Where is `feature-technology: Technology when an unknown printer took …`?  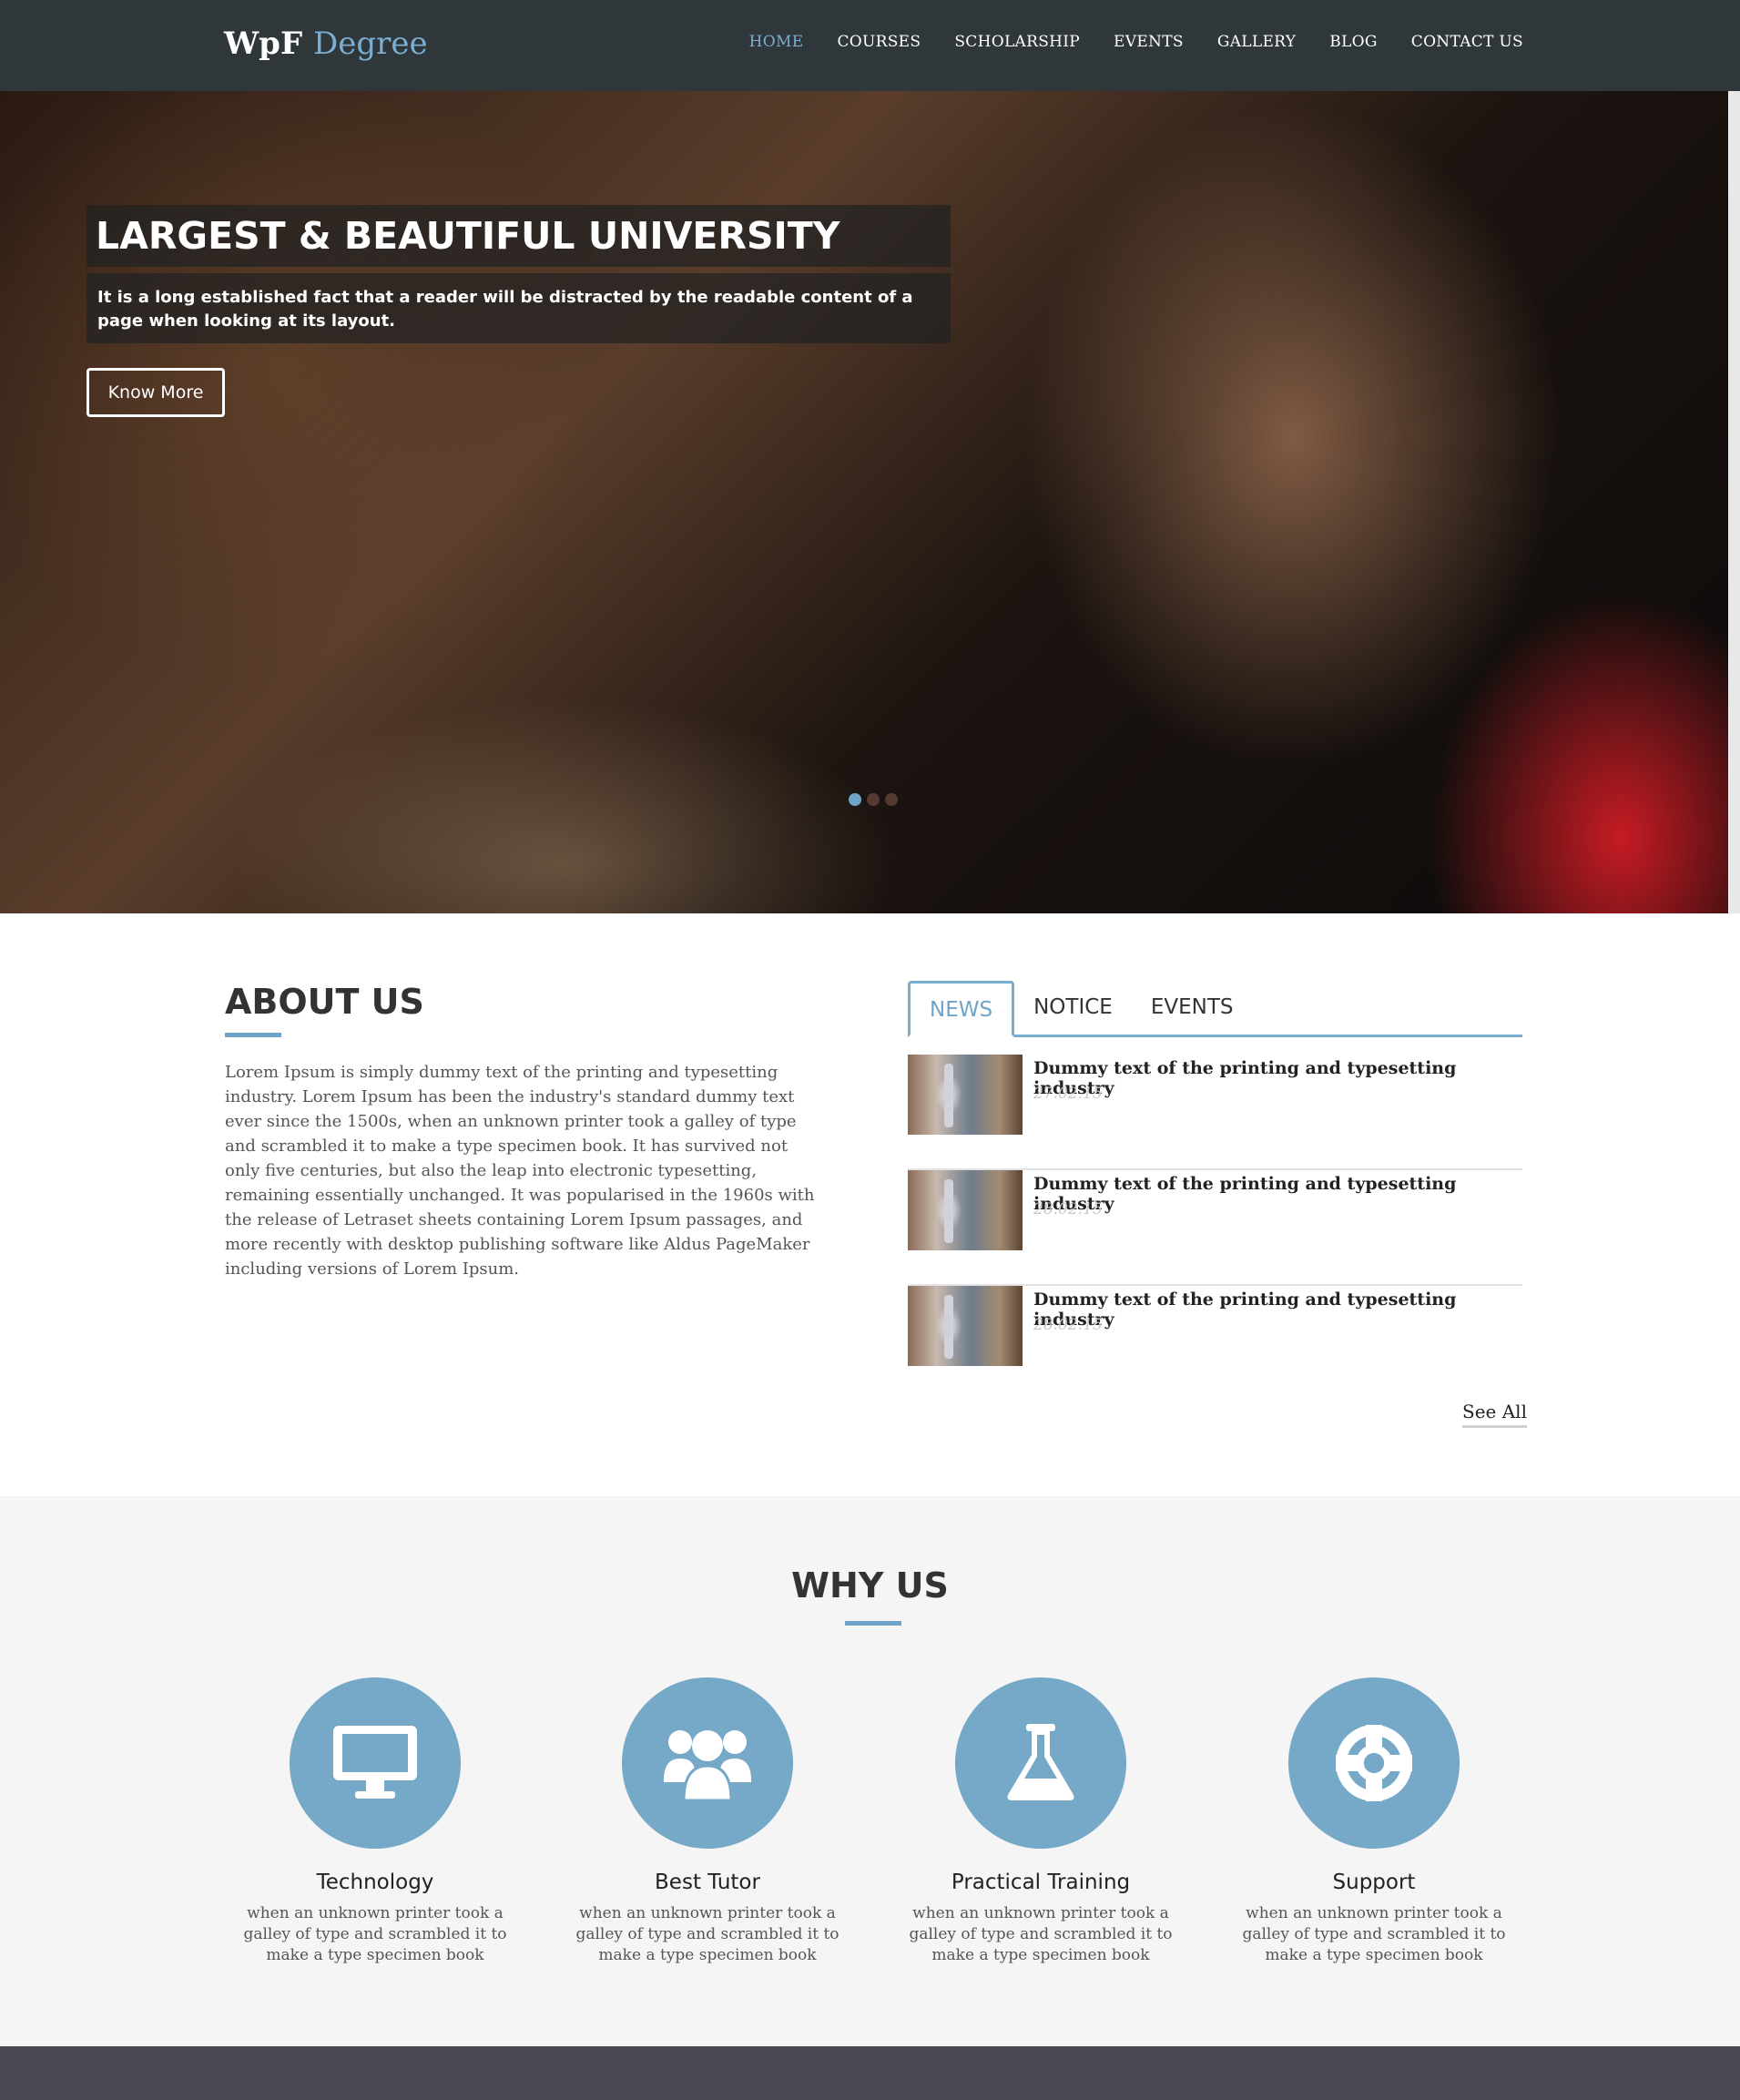 feature-technology: Technology when an unknown printer took … is located at coordinates (375, 1821).